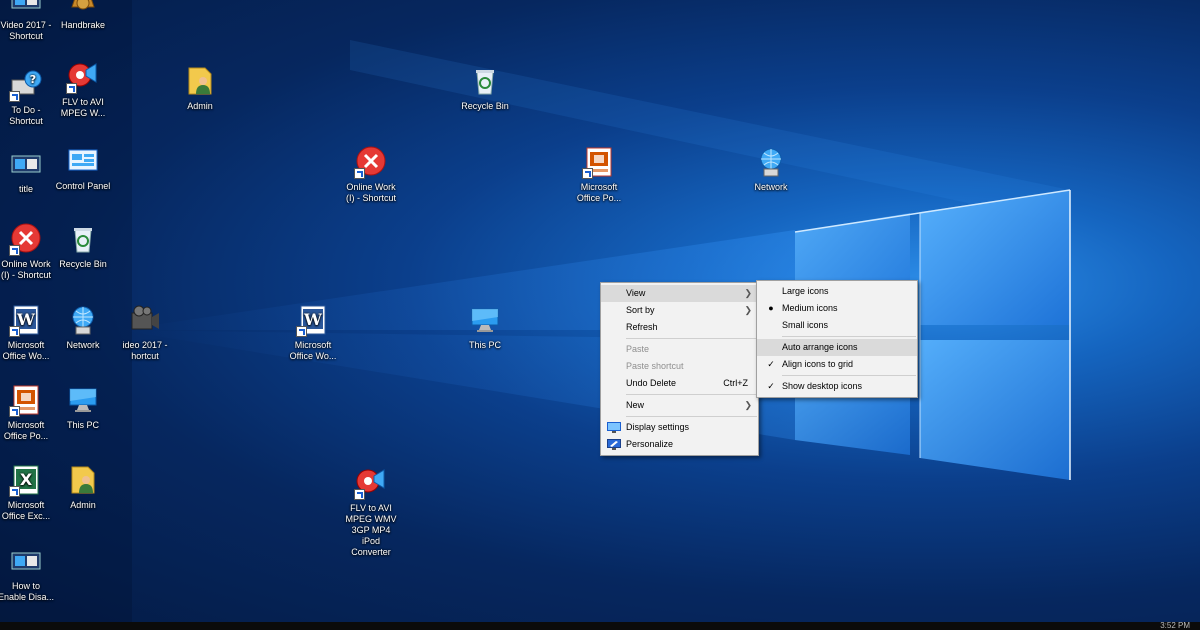  I want to click on menu-item-view: View ❯, so click(679, 293).